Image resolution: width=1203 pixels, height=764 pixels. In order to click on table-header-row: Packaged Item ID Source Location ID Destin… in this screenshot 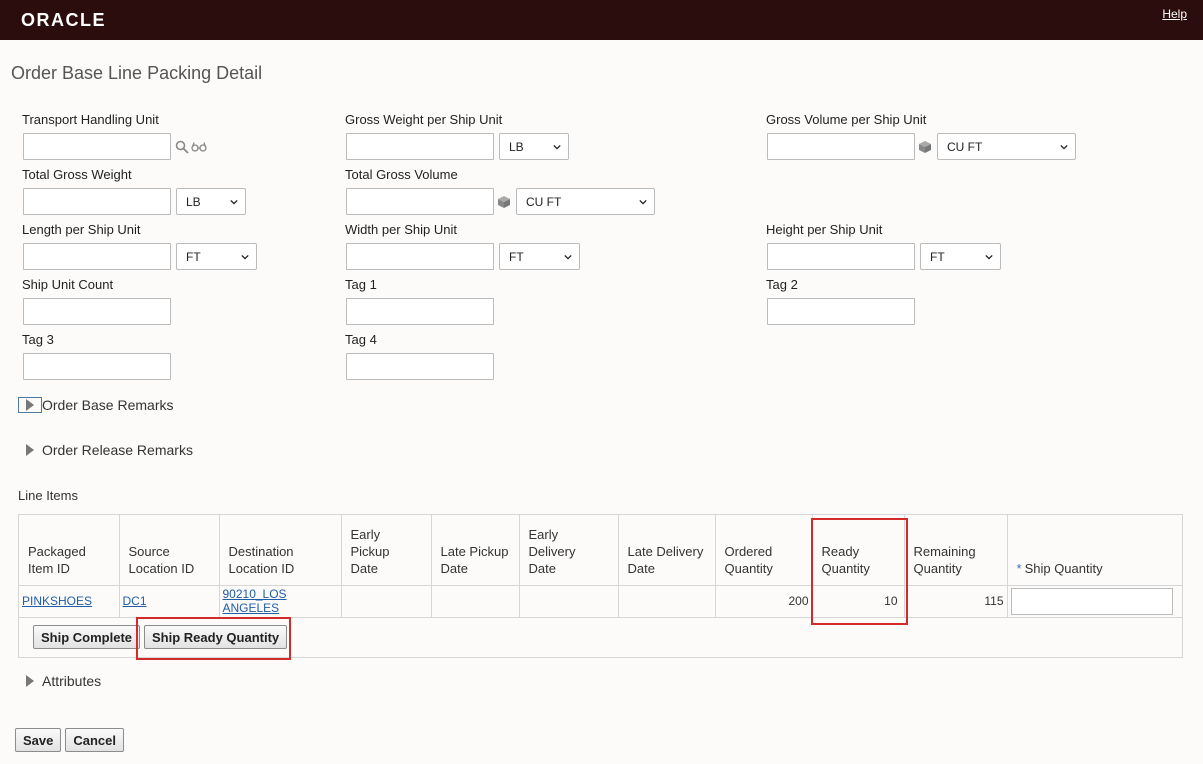, I will do `click(600, 550)`.